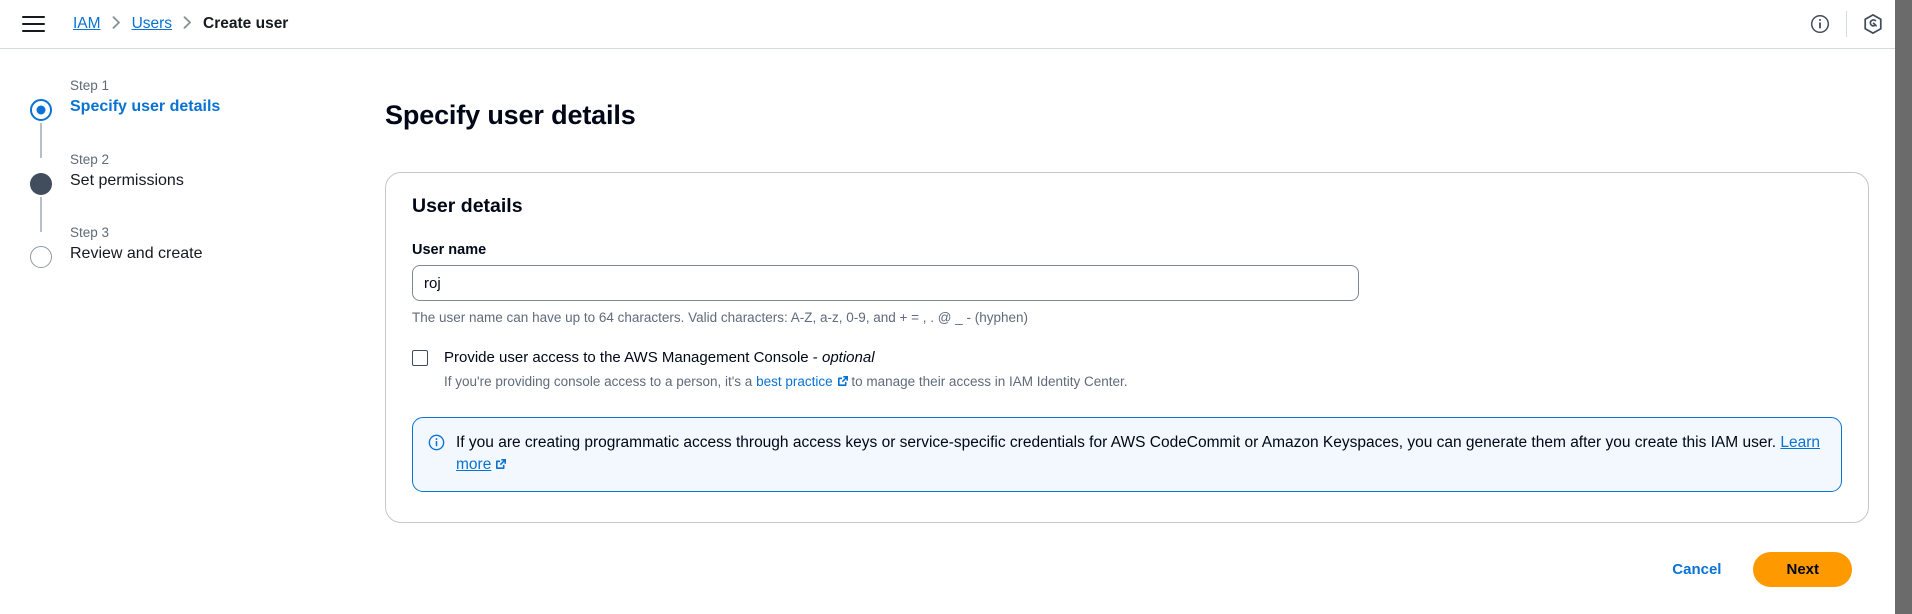 This screenshot has height=614, width=1912. Describe the element at coordinates (1873, 24) in the screenshot. I see `cloudshell-hexagon-icon` at that location.